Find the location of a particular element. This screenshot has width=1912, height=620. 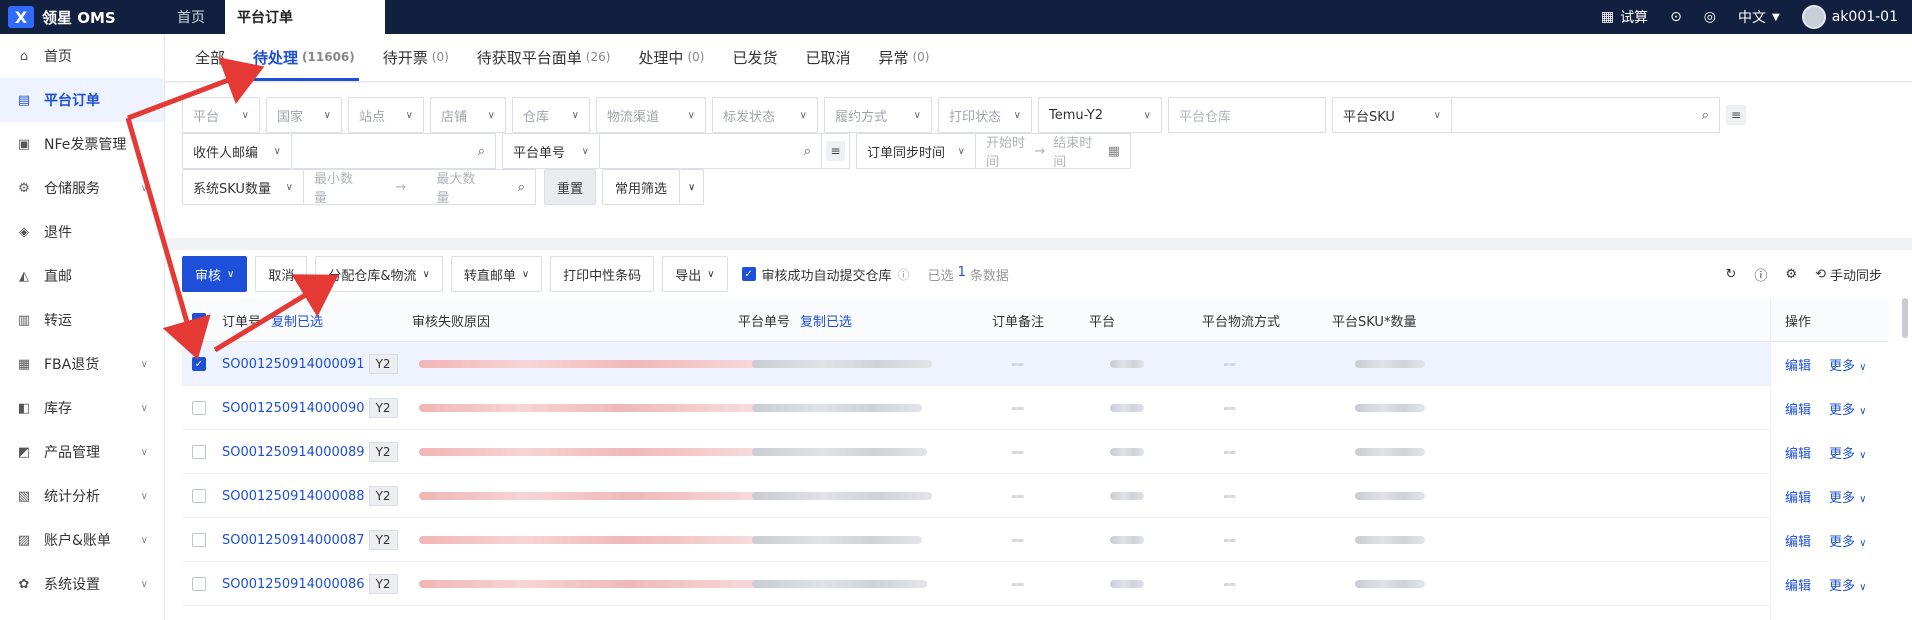

tab-all: 全部 is located at coordinates (210, 57).